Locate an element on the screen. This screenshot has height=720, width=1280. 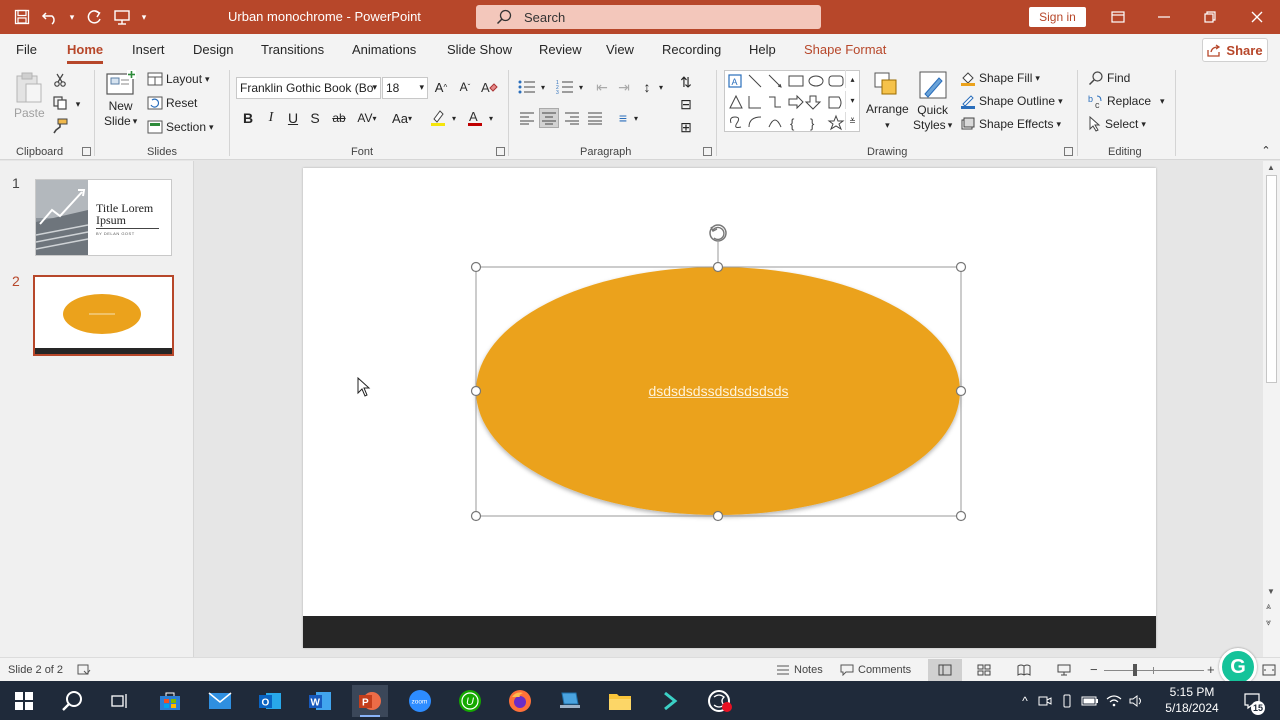
copy-icon is located at coordinates (60, 103).